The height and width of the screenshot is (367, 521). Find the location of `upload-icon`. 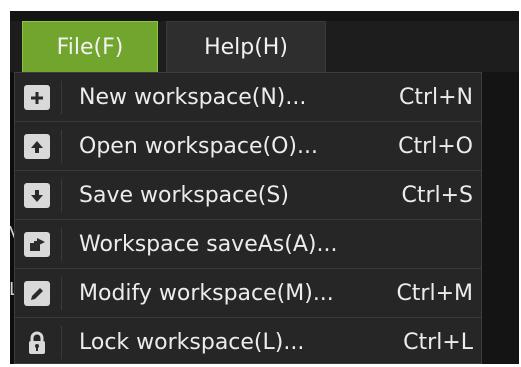

upload-icon is located at coordinates (37, 146).